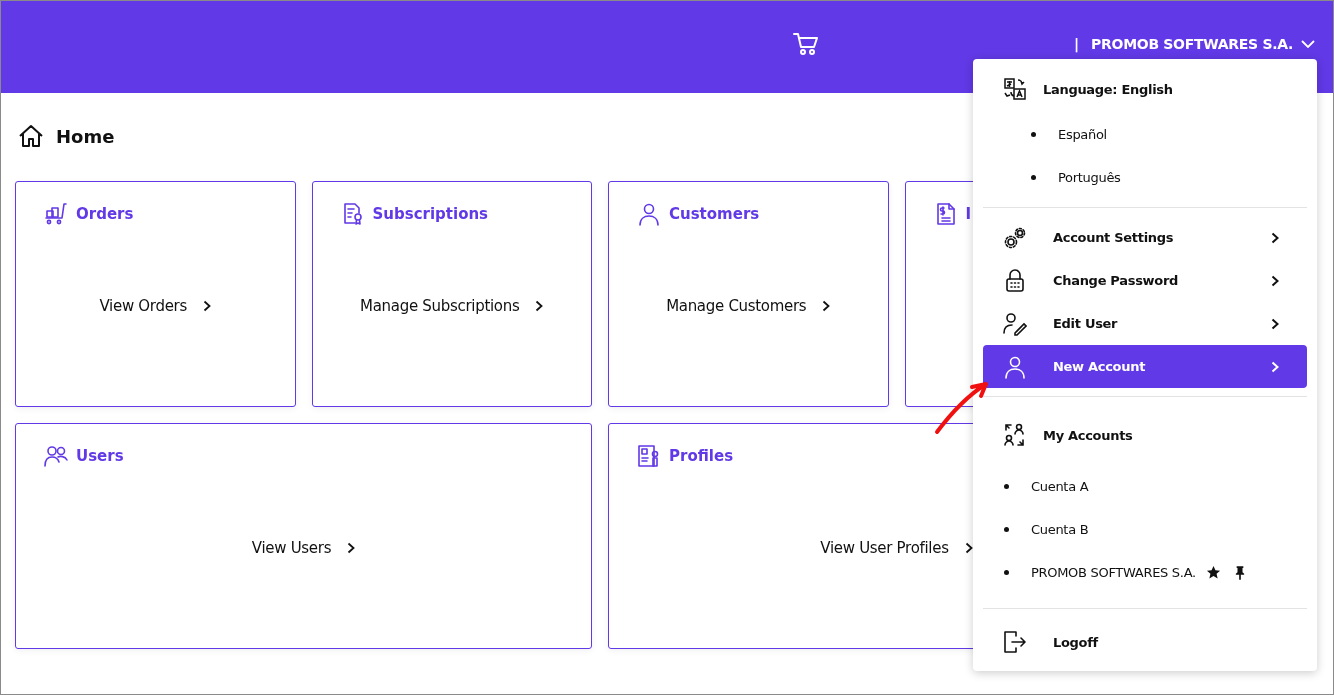 The image size is (1334, 695). Describe the element at coordinates (1145, 366) in the screenshot. I see `menu-item: New Account` at that location.